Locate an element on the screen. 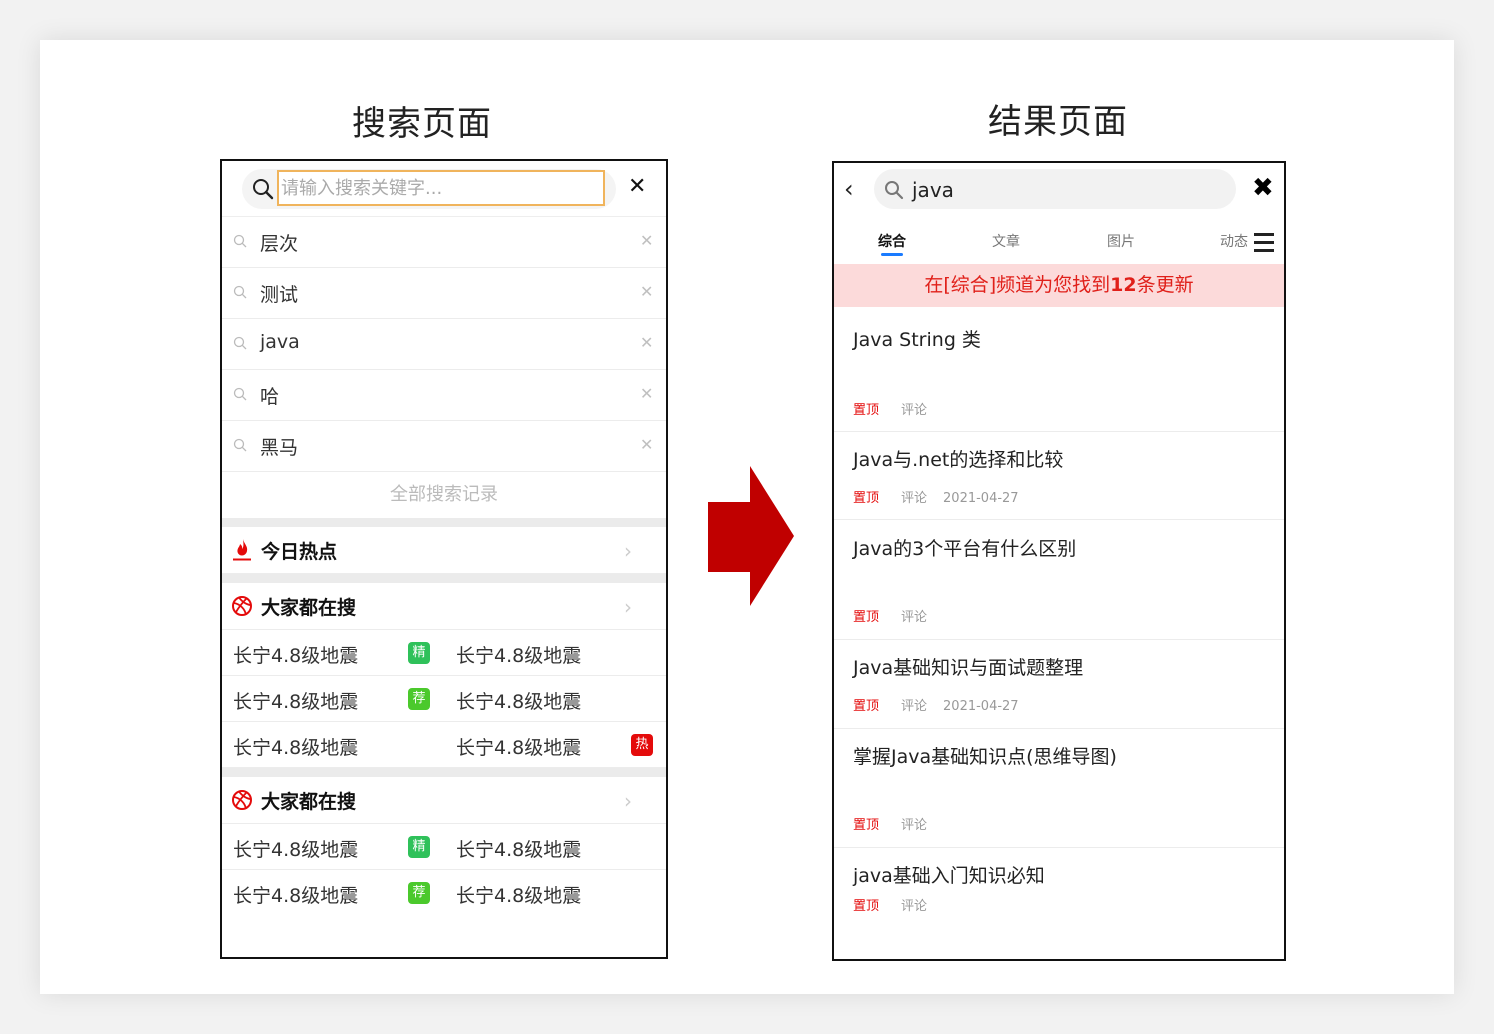 The width and height of the screenshot is (1494, 1034). search-input is located at coordinates (441, 188).